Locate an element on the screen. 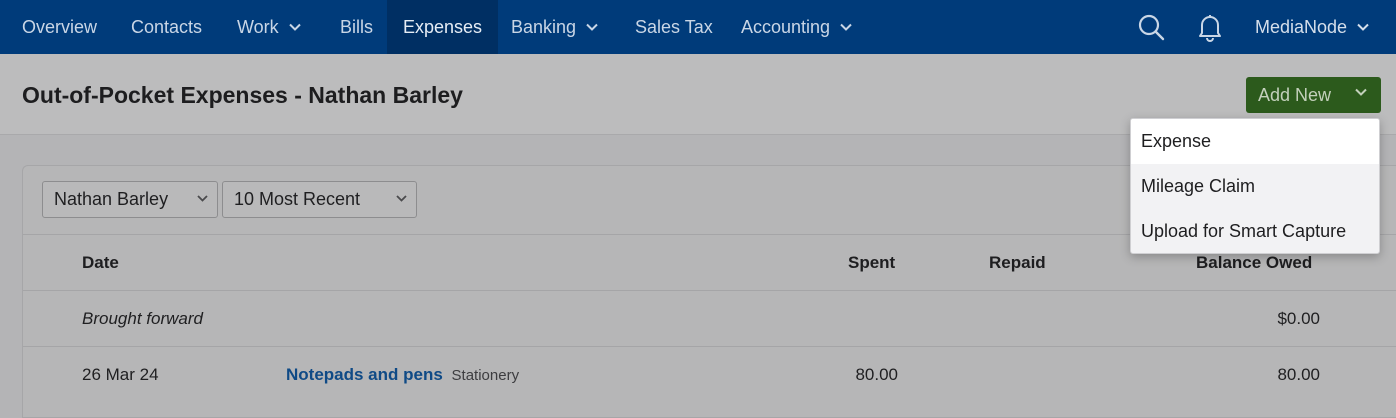 This screenshot has height=418, width=1396. account-menu: MediaNode is located at coordinates (1312, 27).